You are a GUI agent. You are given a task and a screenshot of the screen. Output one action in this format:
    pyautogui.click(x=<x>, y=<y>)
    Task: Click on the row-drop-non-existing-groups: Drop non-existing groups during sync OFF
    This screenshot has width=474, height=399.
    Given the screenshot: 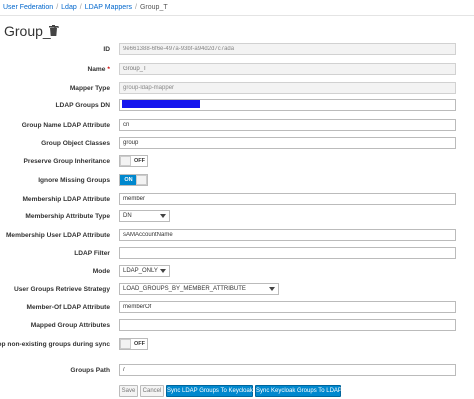 What is the action you would take?
    pyautogui.click(x=237, y=345)
    